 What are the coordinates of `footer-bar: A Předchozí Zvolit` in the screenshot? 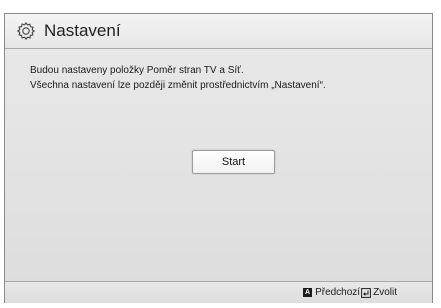 It's located at (218, 292).